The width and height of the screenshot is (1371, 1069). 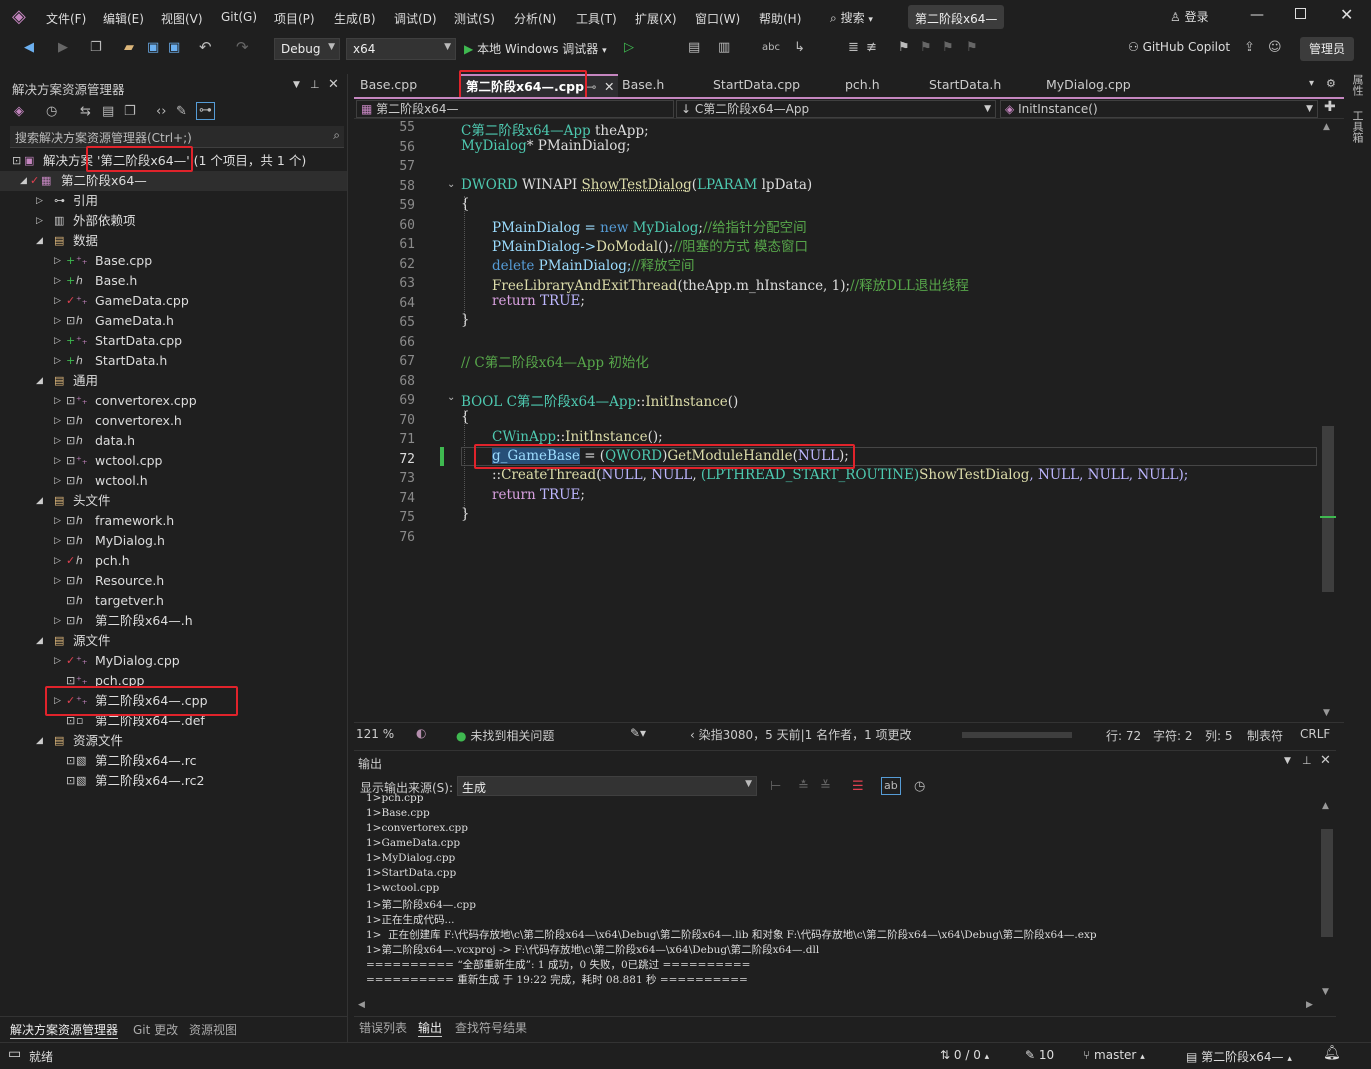 What do you see at coordinates (656, 18) in the screenshot?
I see `menu-extensions: 扩展(X)` at bounding box center [656, 18].